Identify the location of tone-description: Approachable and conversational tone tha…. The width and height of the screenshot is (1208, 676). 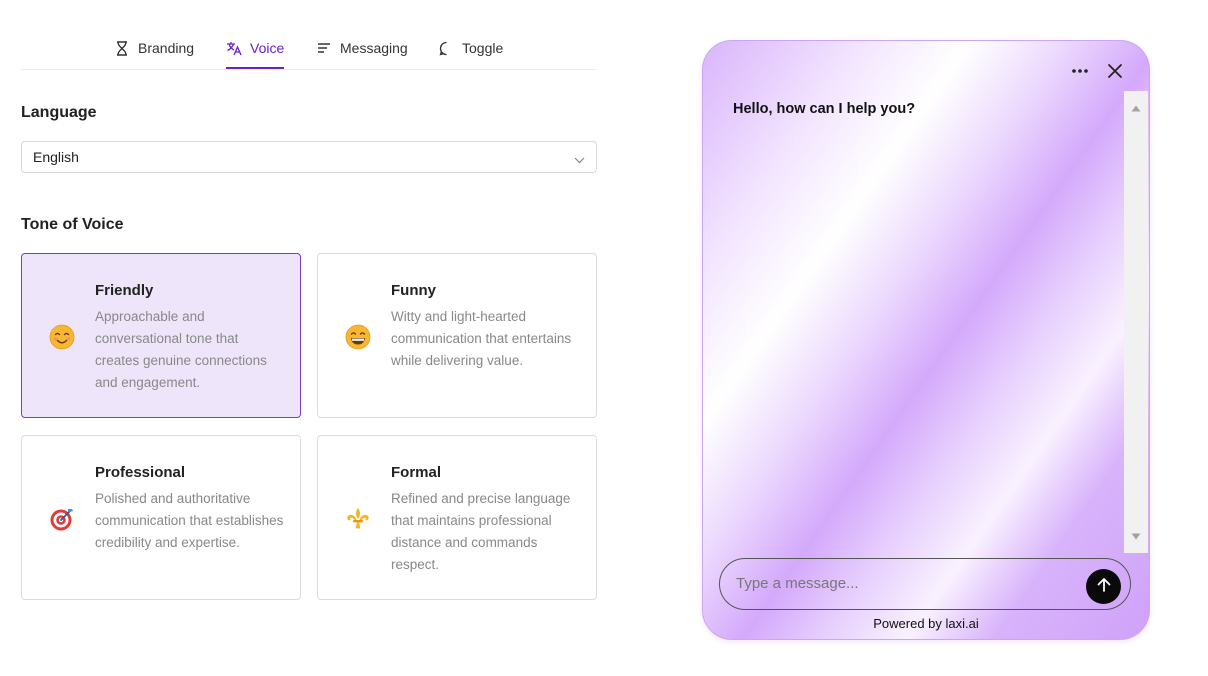
(181, 349).